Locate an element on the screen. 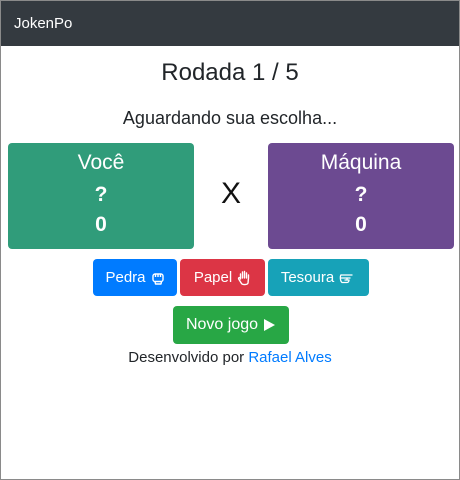 Image resolution: width=460 pixels, height=480 pixels. footer-text: Desenvolvido por is located at coordinates (186, 357).